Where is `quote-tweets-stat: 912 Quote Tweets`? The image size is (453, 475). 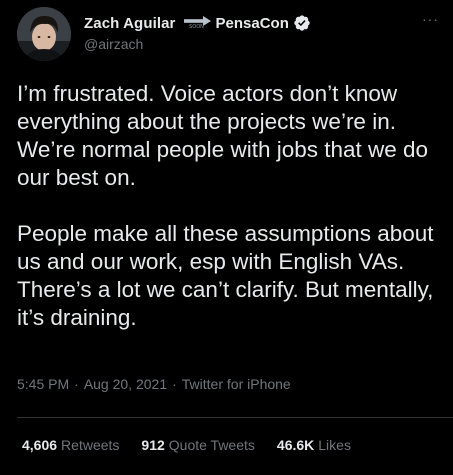
quote-tweets-stat: 912 Quote Tweets is located at coordinates (198, 445).